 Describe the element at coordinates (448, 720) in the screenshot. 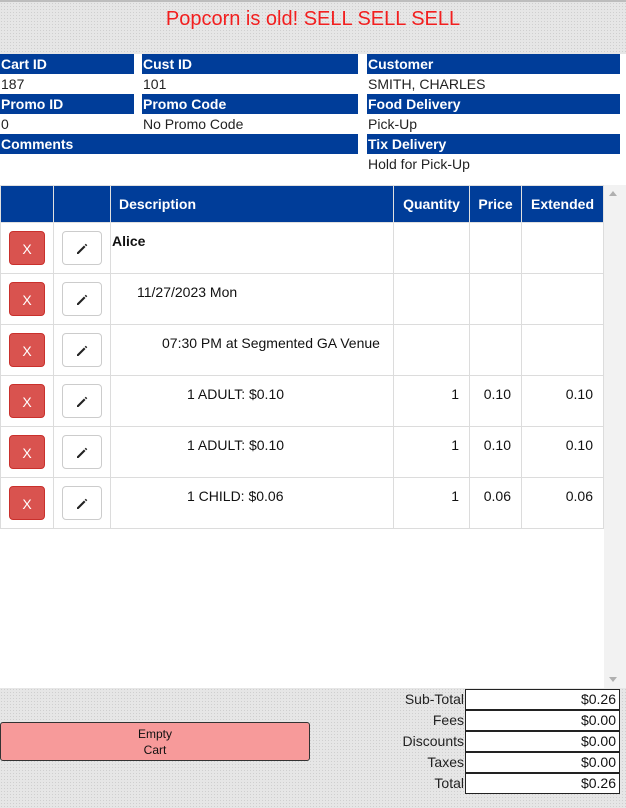

I see `fees-label: Fees` at that location.